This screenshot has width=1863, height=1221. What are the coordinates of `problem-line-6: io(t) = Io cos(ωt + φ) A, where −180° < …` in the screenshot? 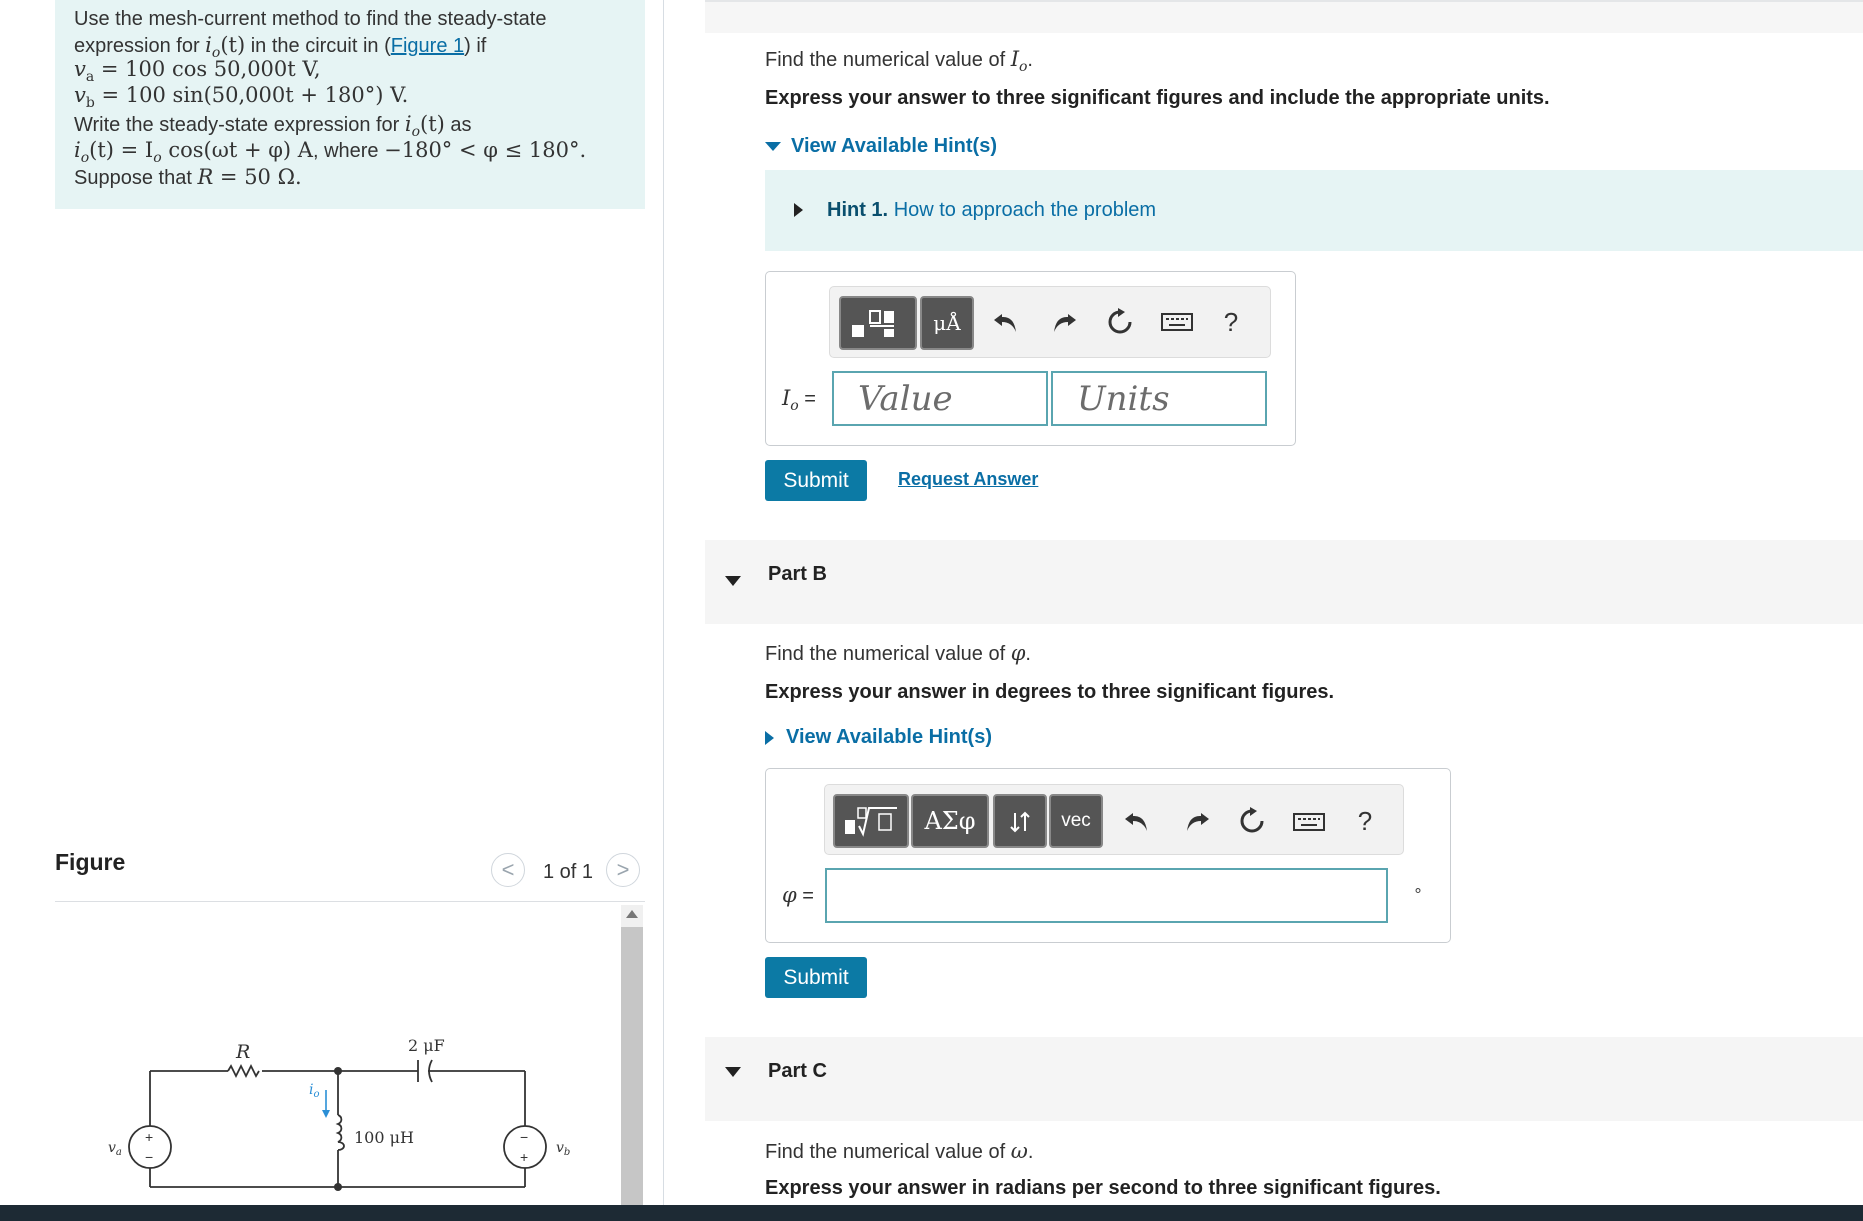 It's located at (330, 152).